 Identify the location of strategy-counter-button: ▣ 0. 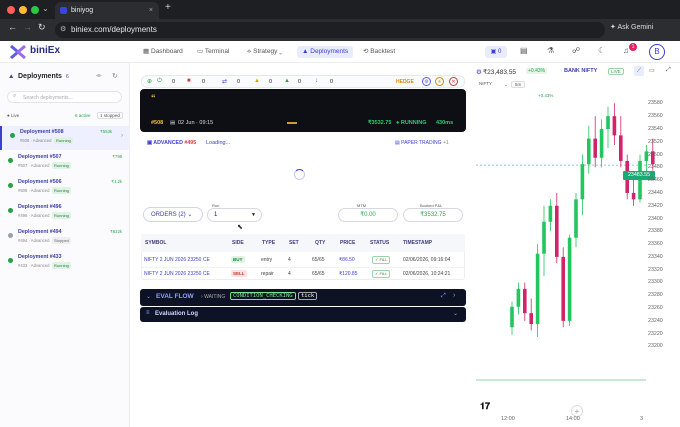
(496, 52).